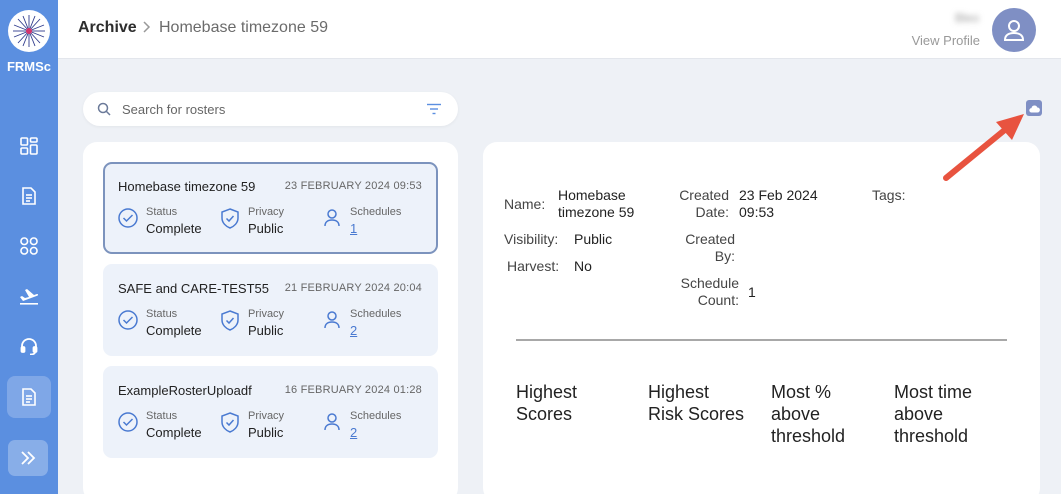  I want to click on sidebar-item-archive, so click(29, 397).